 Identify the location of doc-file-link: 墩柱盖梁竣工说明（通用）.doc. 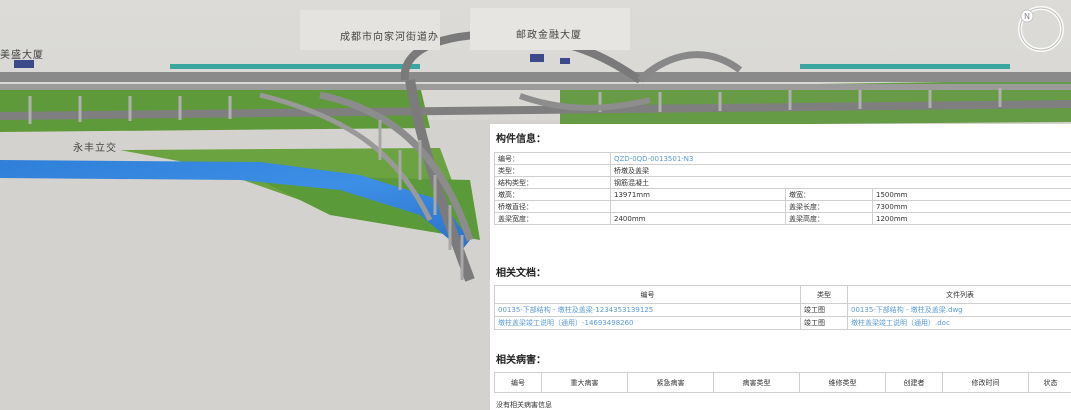
(959, 323).